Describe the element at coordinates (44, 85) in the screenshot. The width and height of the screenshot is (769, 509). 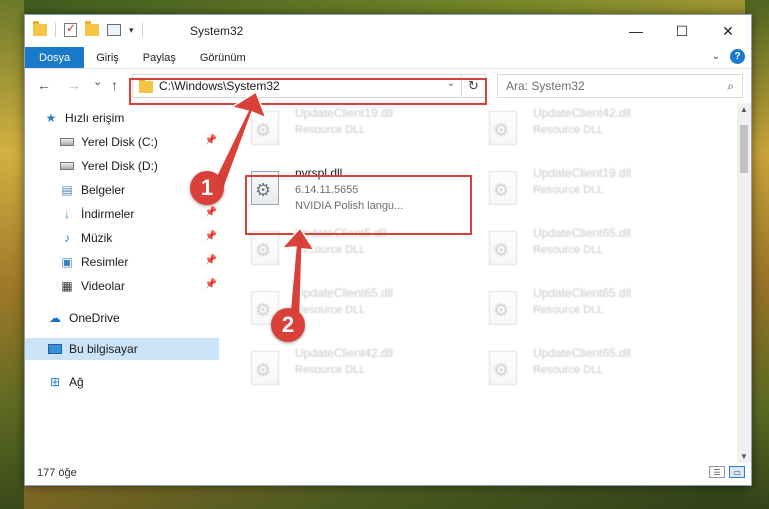
I see `back-arrow-icon: ←` at that location.